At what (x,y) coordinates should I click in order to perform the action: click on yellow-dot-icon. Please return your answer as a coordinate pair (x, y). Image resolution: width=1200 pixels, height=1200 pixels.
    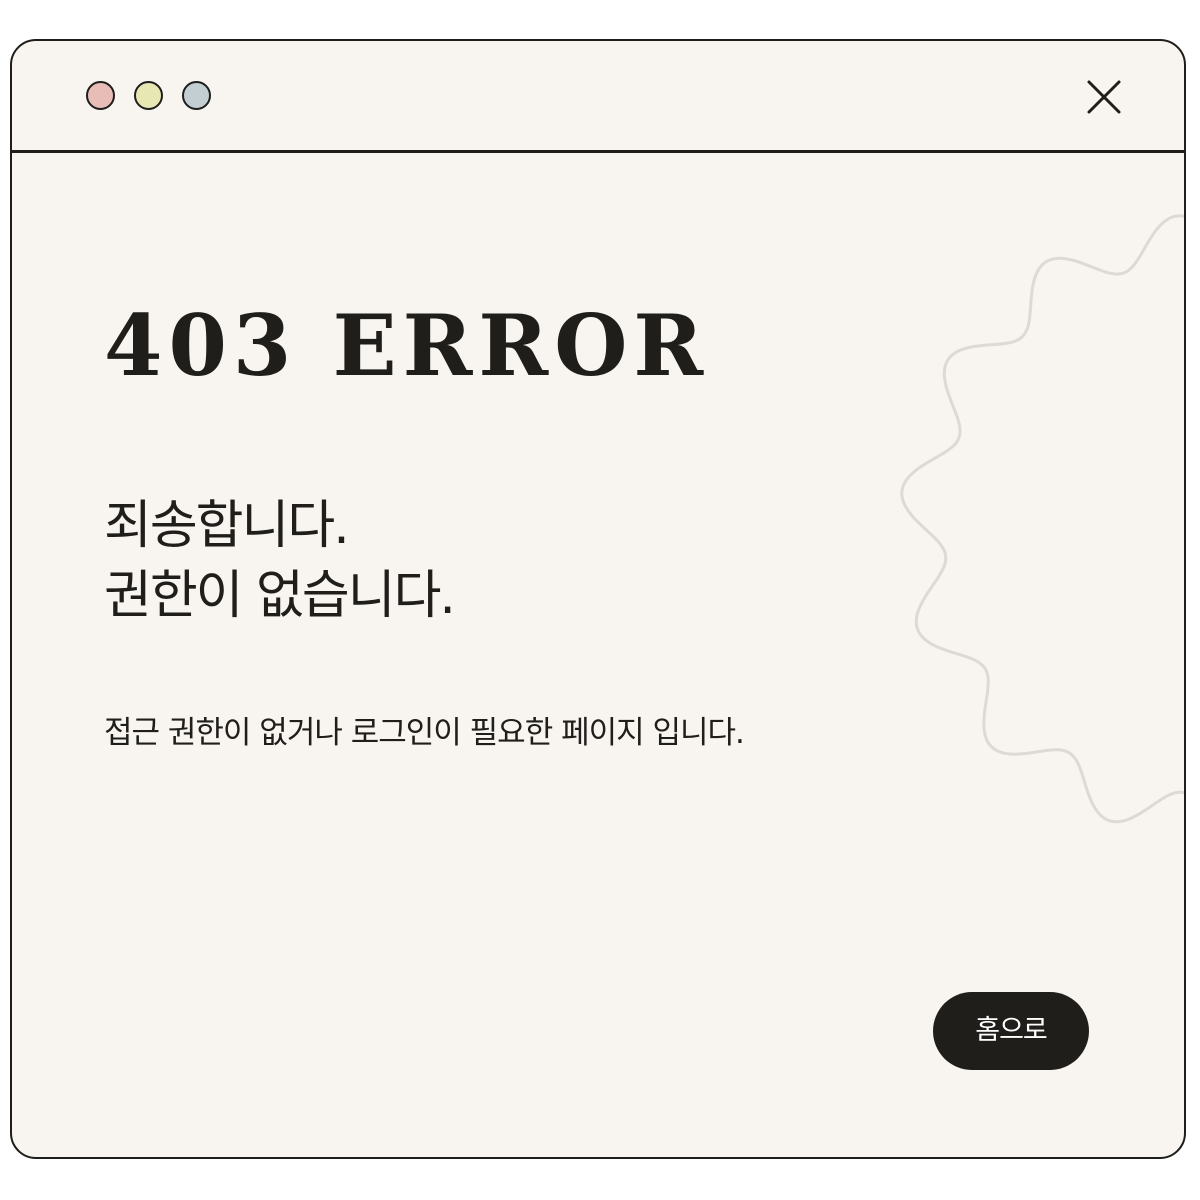
    Looking at the image, I should click on (148, 95).